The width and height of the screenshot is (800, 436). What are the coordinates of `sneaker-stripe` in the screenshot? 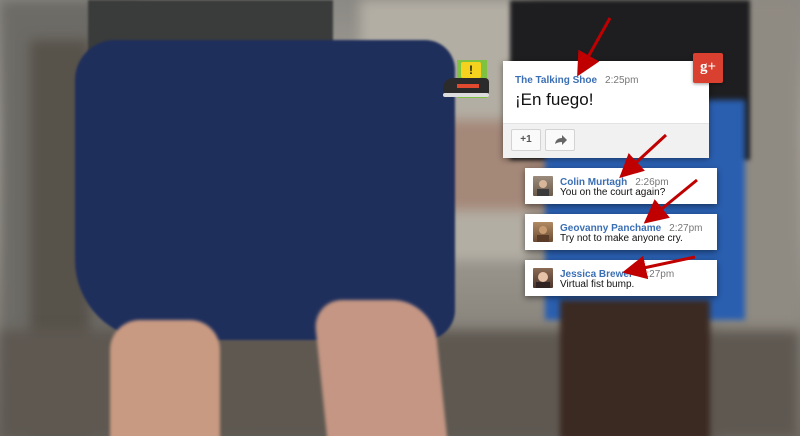 It's located at (468, 86).